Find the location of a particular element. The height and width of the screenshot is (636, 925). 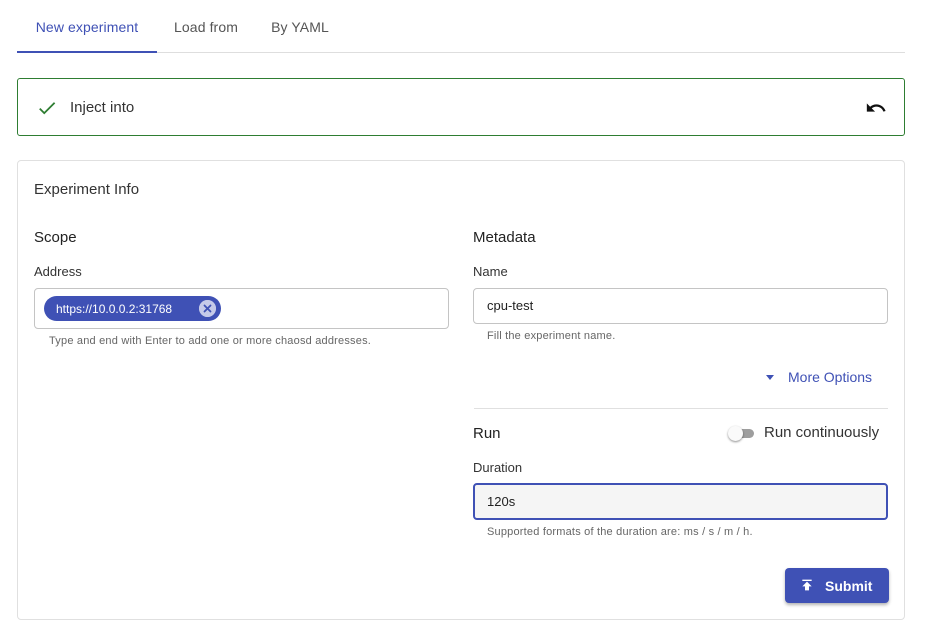

duration-label: Duration is located at coordinates (498, 467).